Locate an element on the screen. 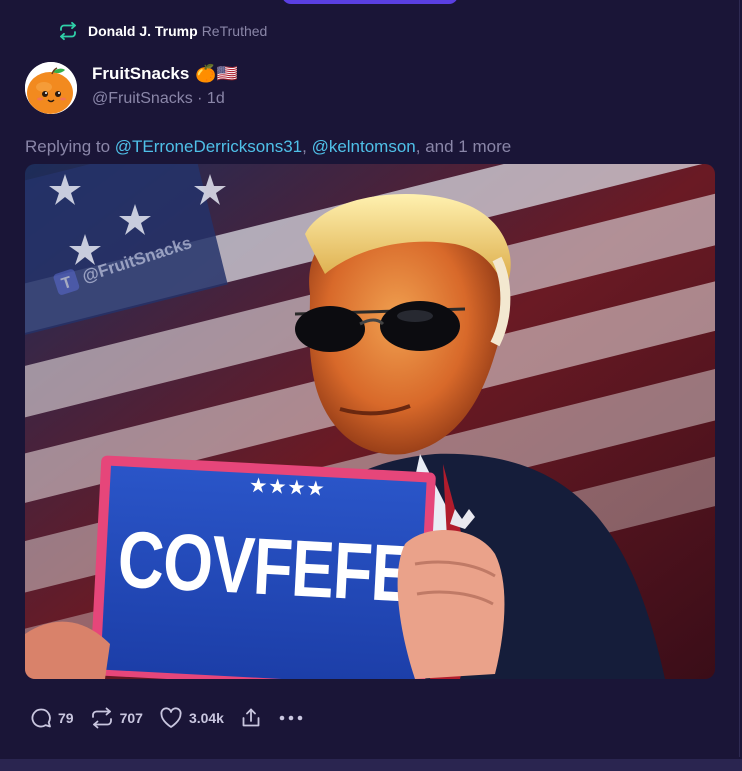  retruth-label: ReTruthed is located at coordinates (234, 31).